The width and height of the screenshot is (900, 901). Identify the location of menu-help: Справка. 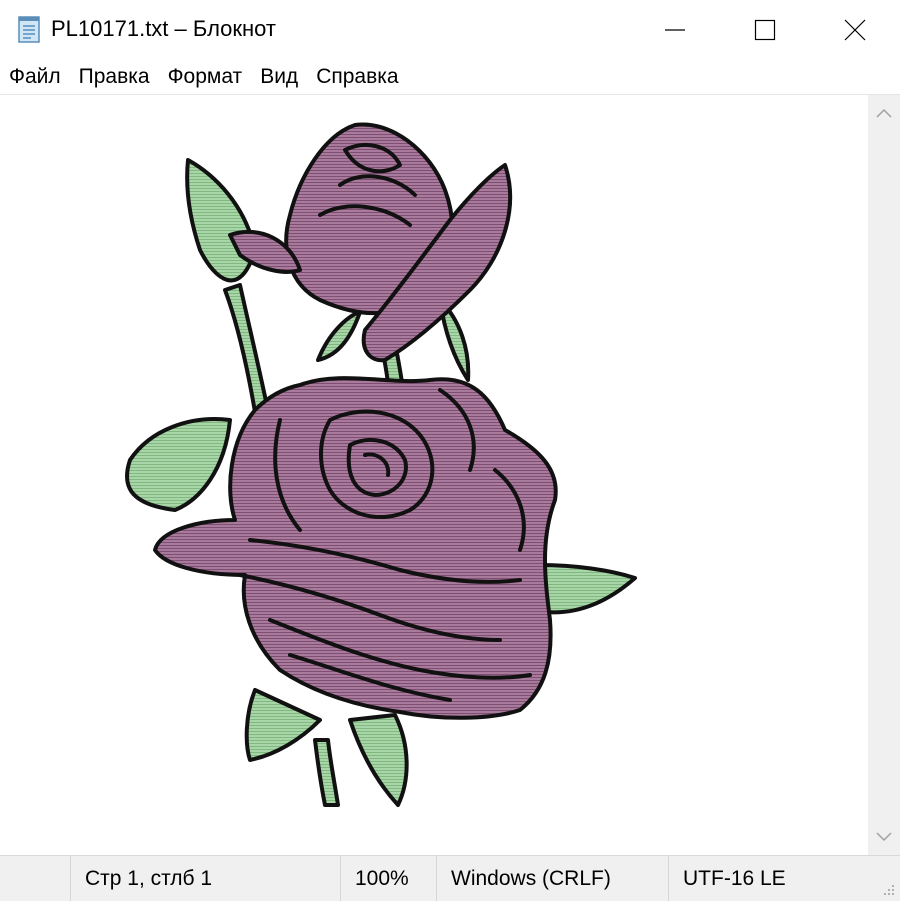
(357, 77).